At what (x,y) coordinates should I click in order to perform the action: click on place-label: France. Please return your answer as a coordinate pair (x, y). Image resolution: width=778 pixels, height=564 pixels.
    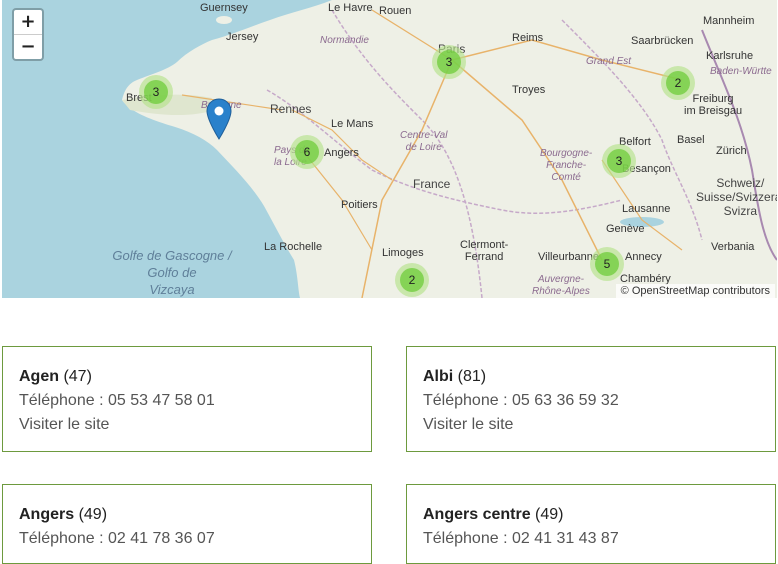
    Looking at the image, I should click on (432, 184).